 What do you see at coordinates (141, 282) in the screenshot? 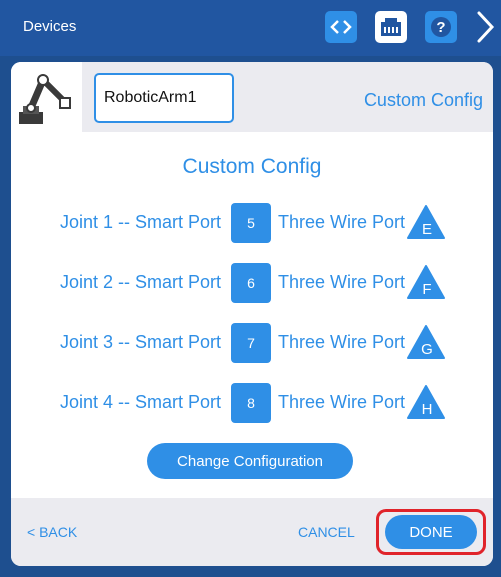
I see `joint-label: Joint 2 -- Smart Port` at bounding box center [141, 282].